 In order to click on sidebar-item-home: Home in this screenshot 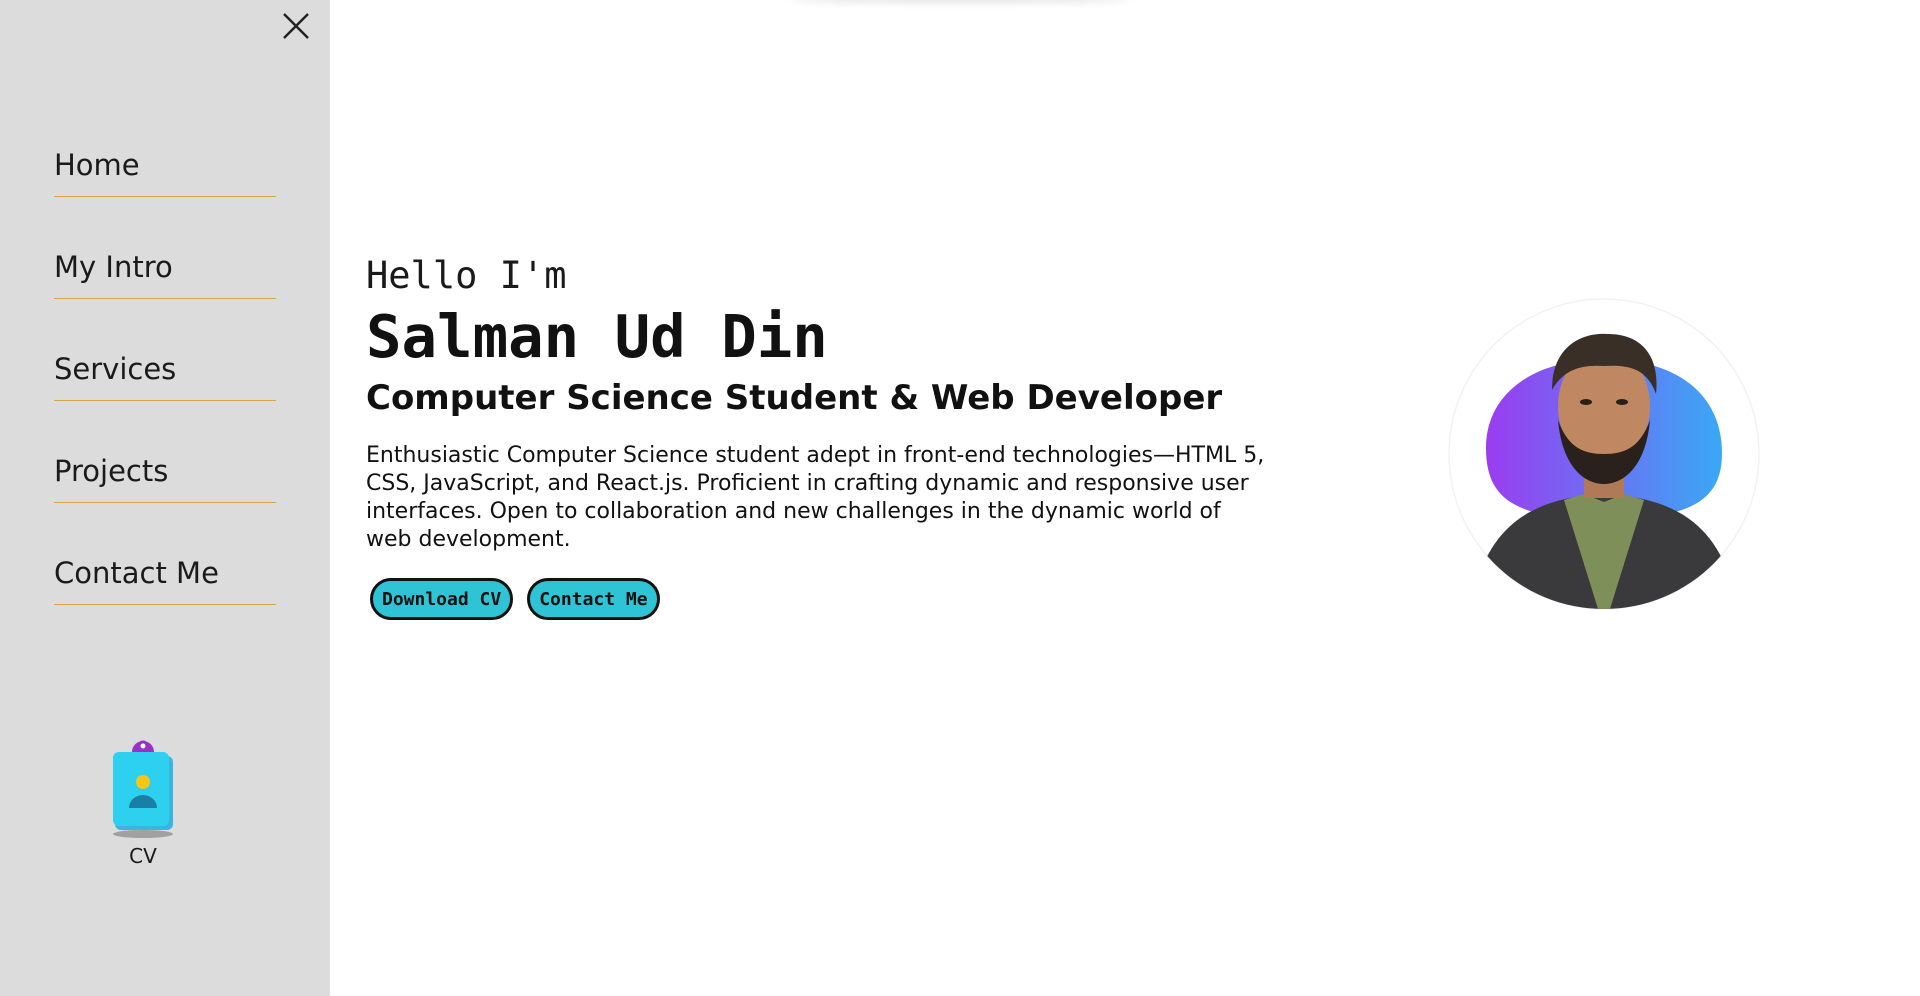, I will do `click(165, 172)`.